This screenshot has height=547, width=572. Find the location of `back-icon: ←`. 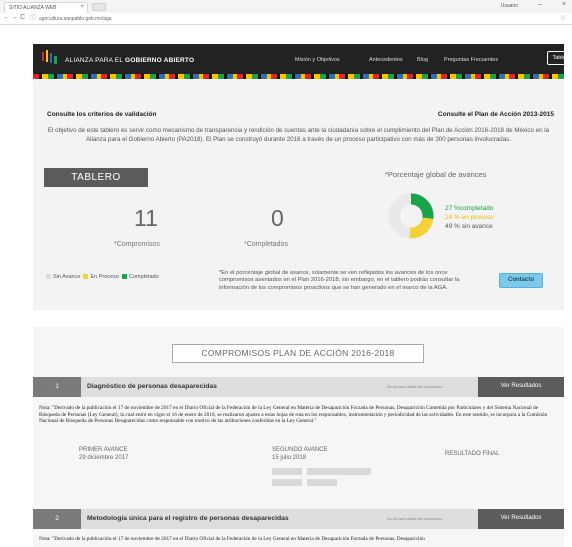

back-icon: ← is located at coordinates (6, 17).